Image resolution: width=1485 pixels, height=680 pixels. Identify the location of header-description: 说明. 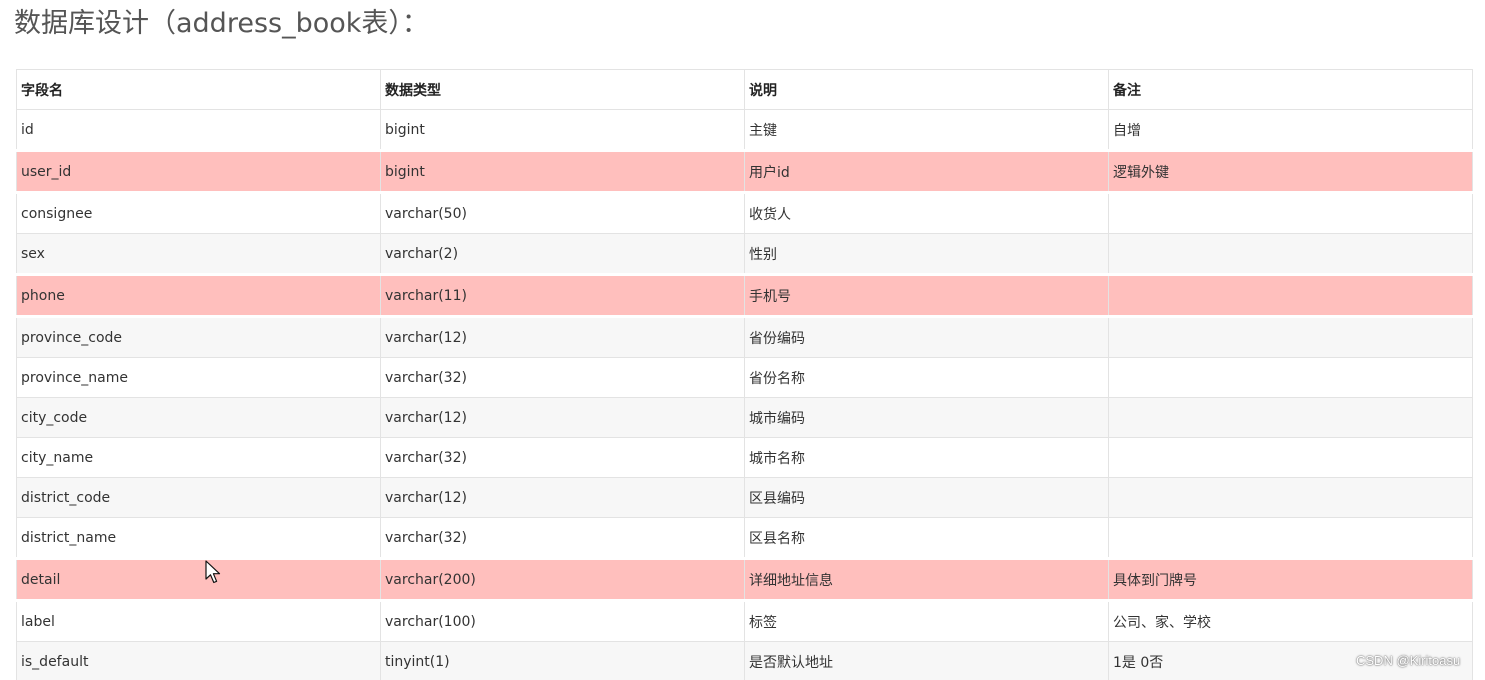
(926, 89).